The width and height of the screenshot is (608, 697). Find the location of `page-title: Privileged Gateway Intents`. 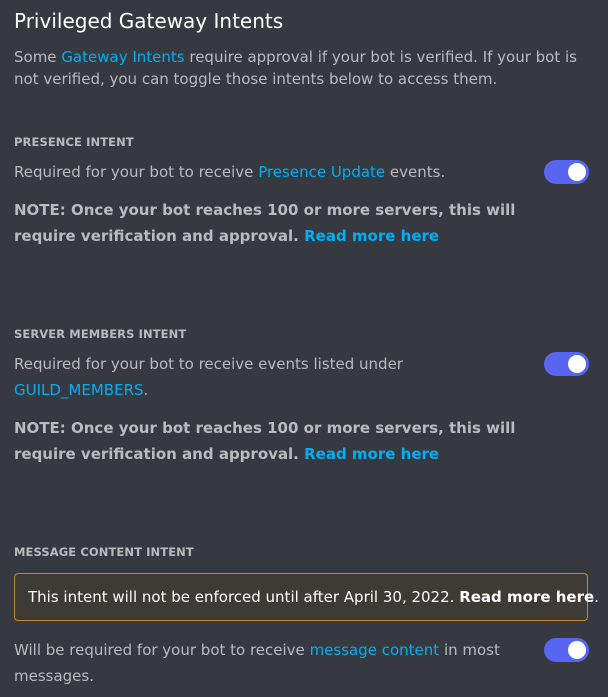

page-title: Privileged Gateway Intents is located at coordinates (149, 21).